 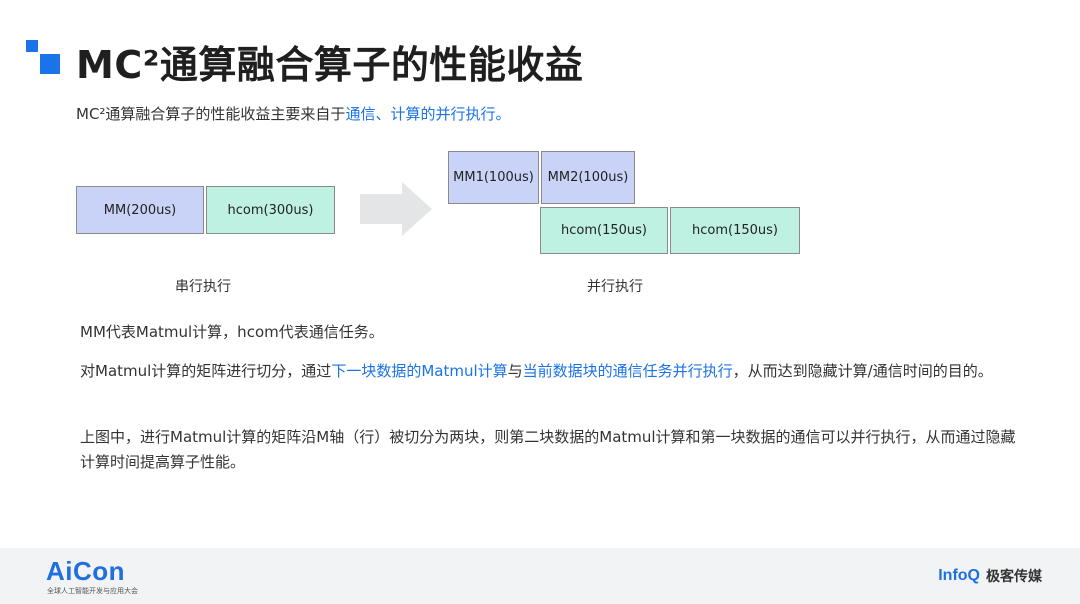 I want to click on infoq-logo-text: InfoQ, so click(x=959, y=575).